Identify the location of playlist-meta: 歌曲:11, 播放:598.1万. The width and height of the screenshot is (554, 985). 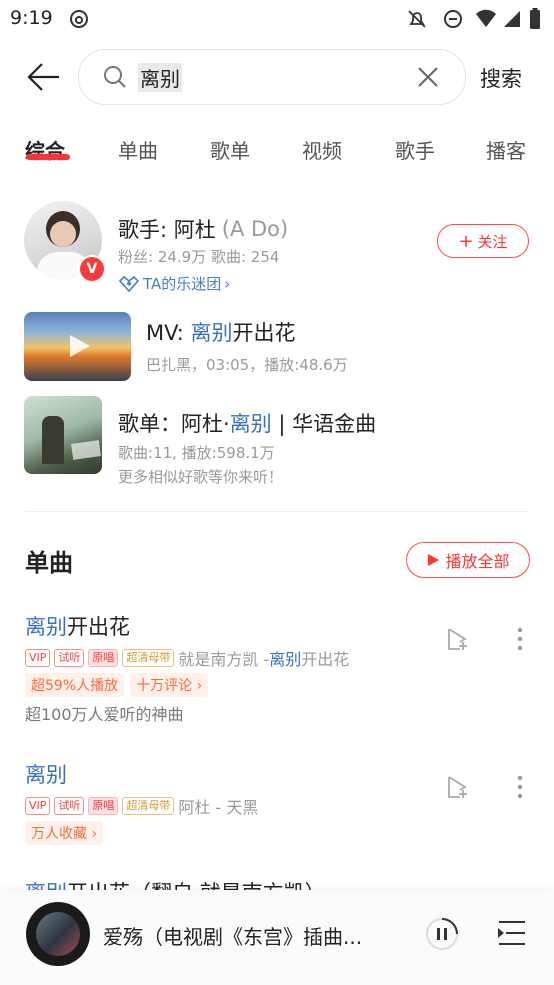
(196, 453).